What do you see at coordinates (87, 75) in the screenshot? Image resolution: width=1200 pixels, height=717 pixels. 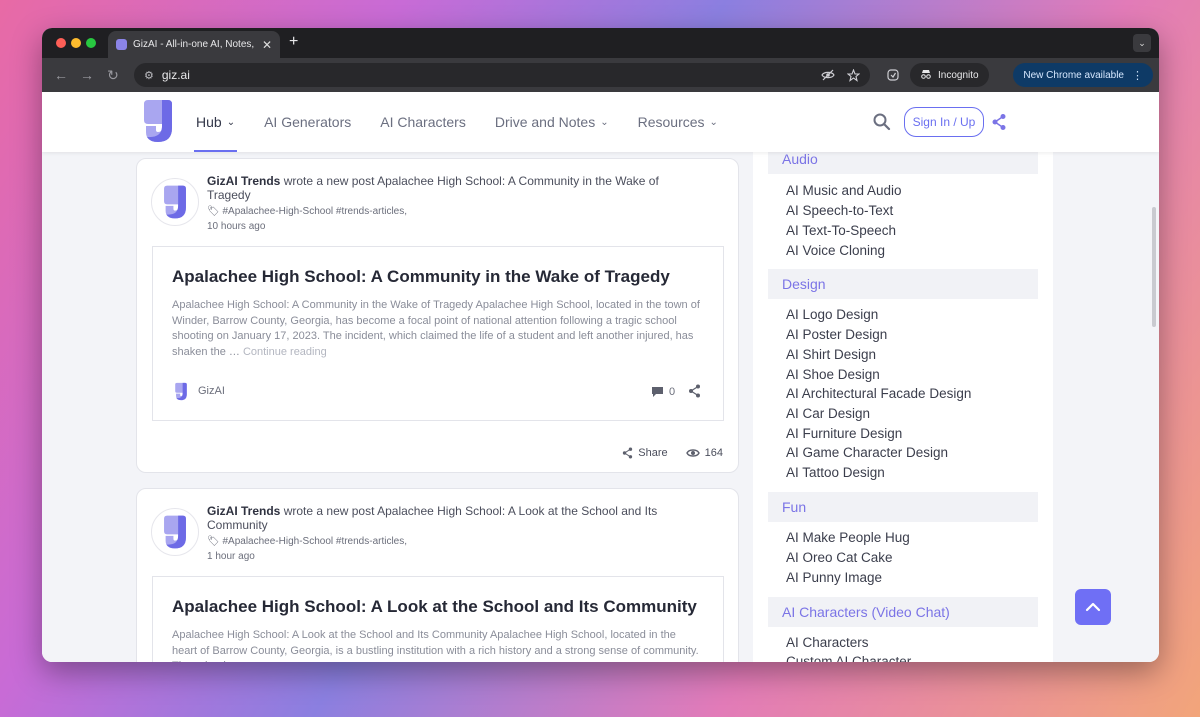 I see `forward-button: →` at bounding box center [87, 75].